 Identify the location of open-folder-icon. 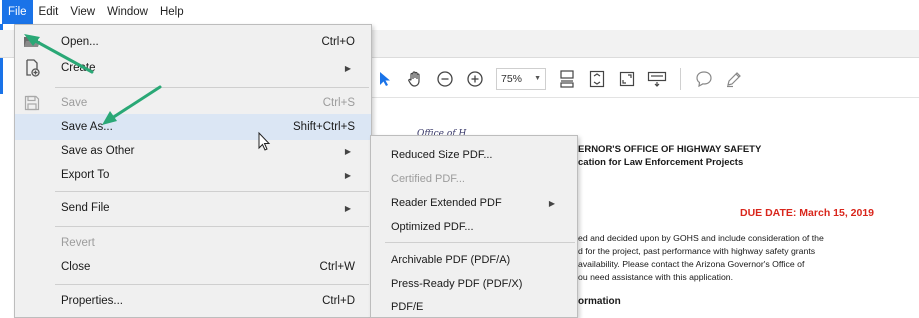
(32, 42).